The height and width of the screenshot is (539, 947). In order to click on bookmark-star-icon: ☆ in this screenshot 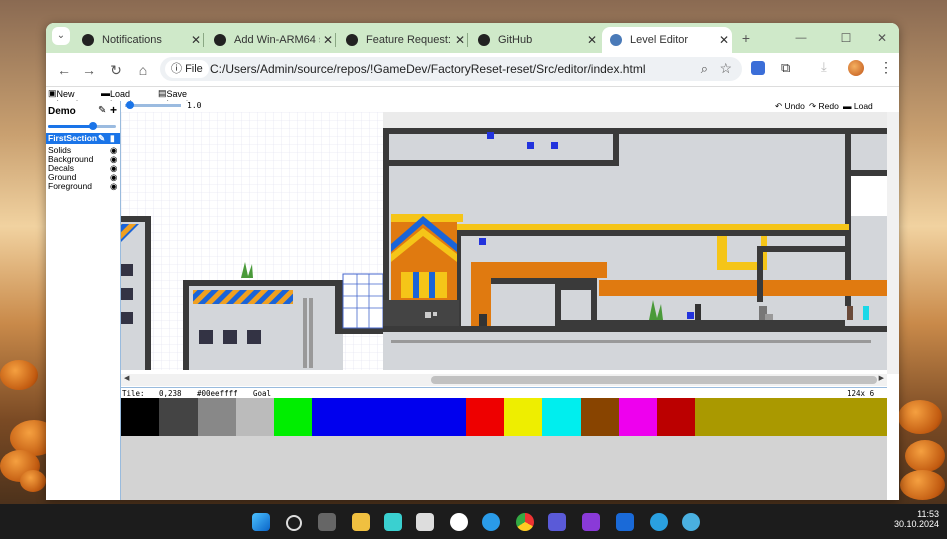, I will do `click(725, 68)`.